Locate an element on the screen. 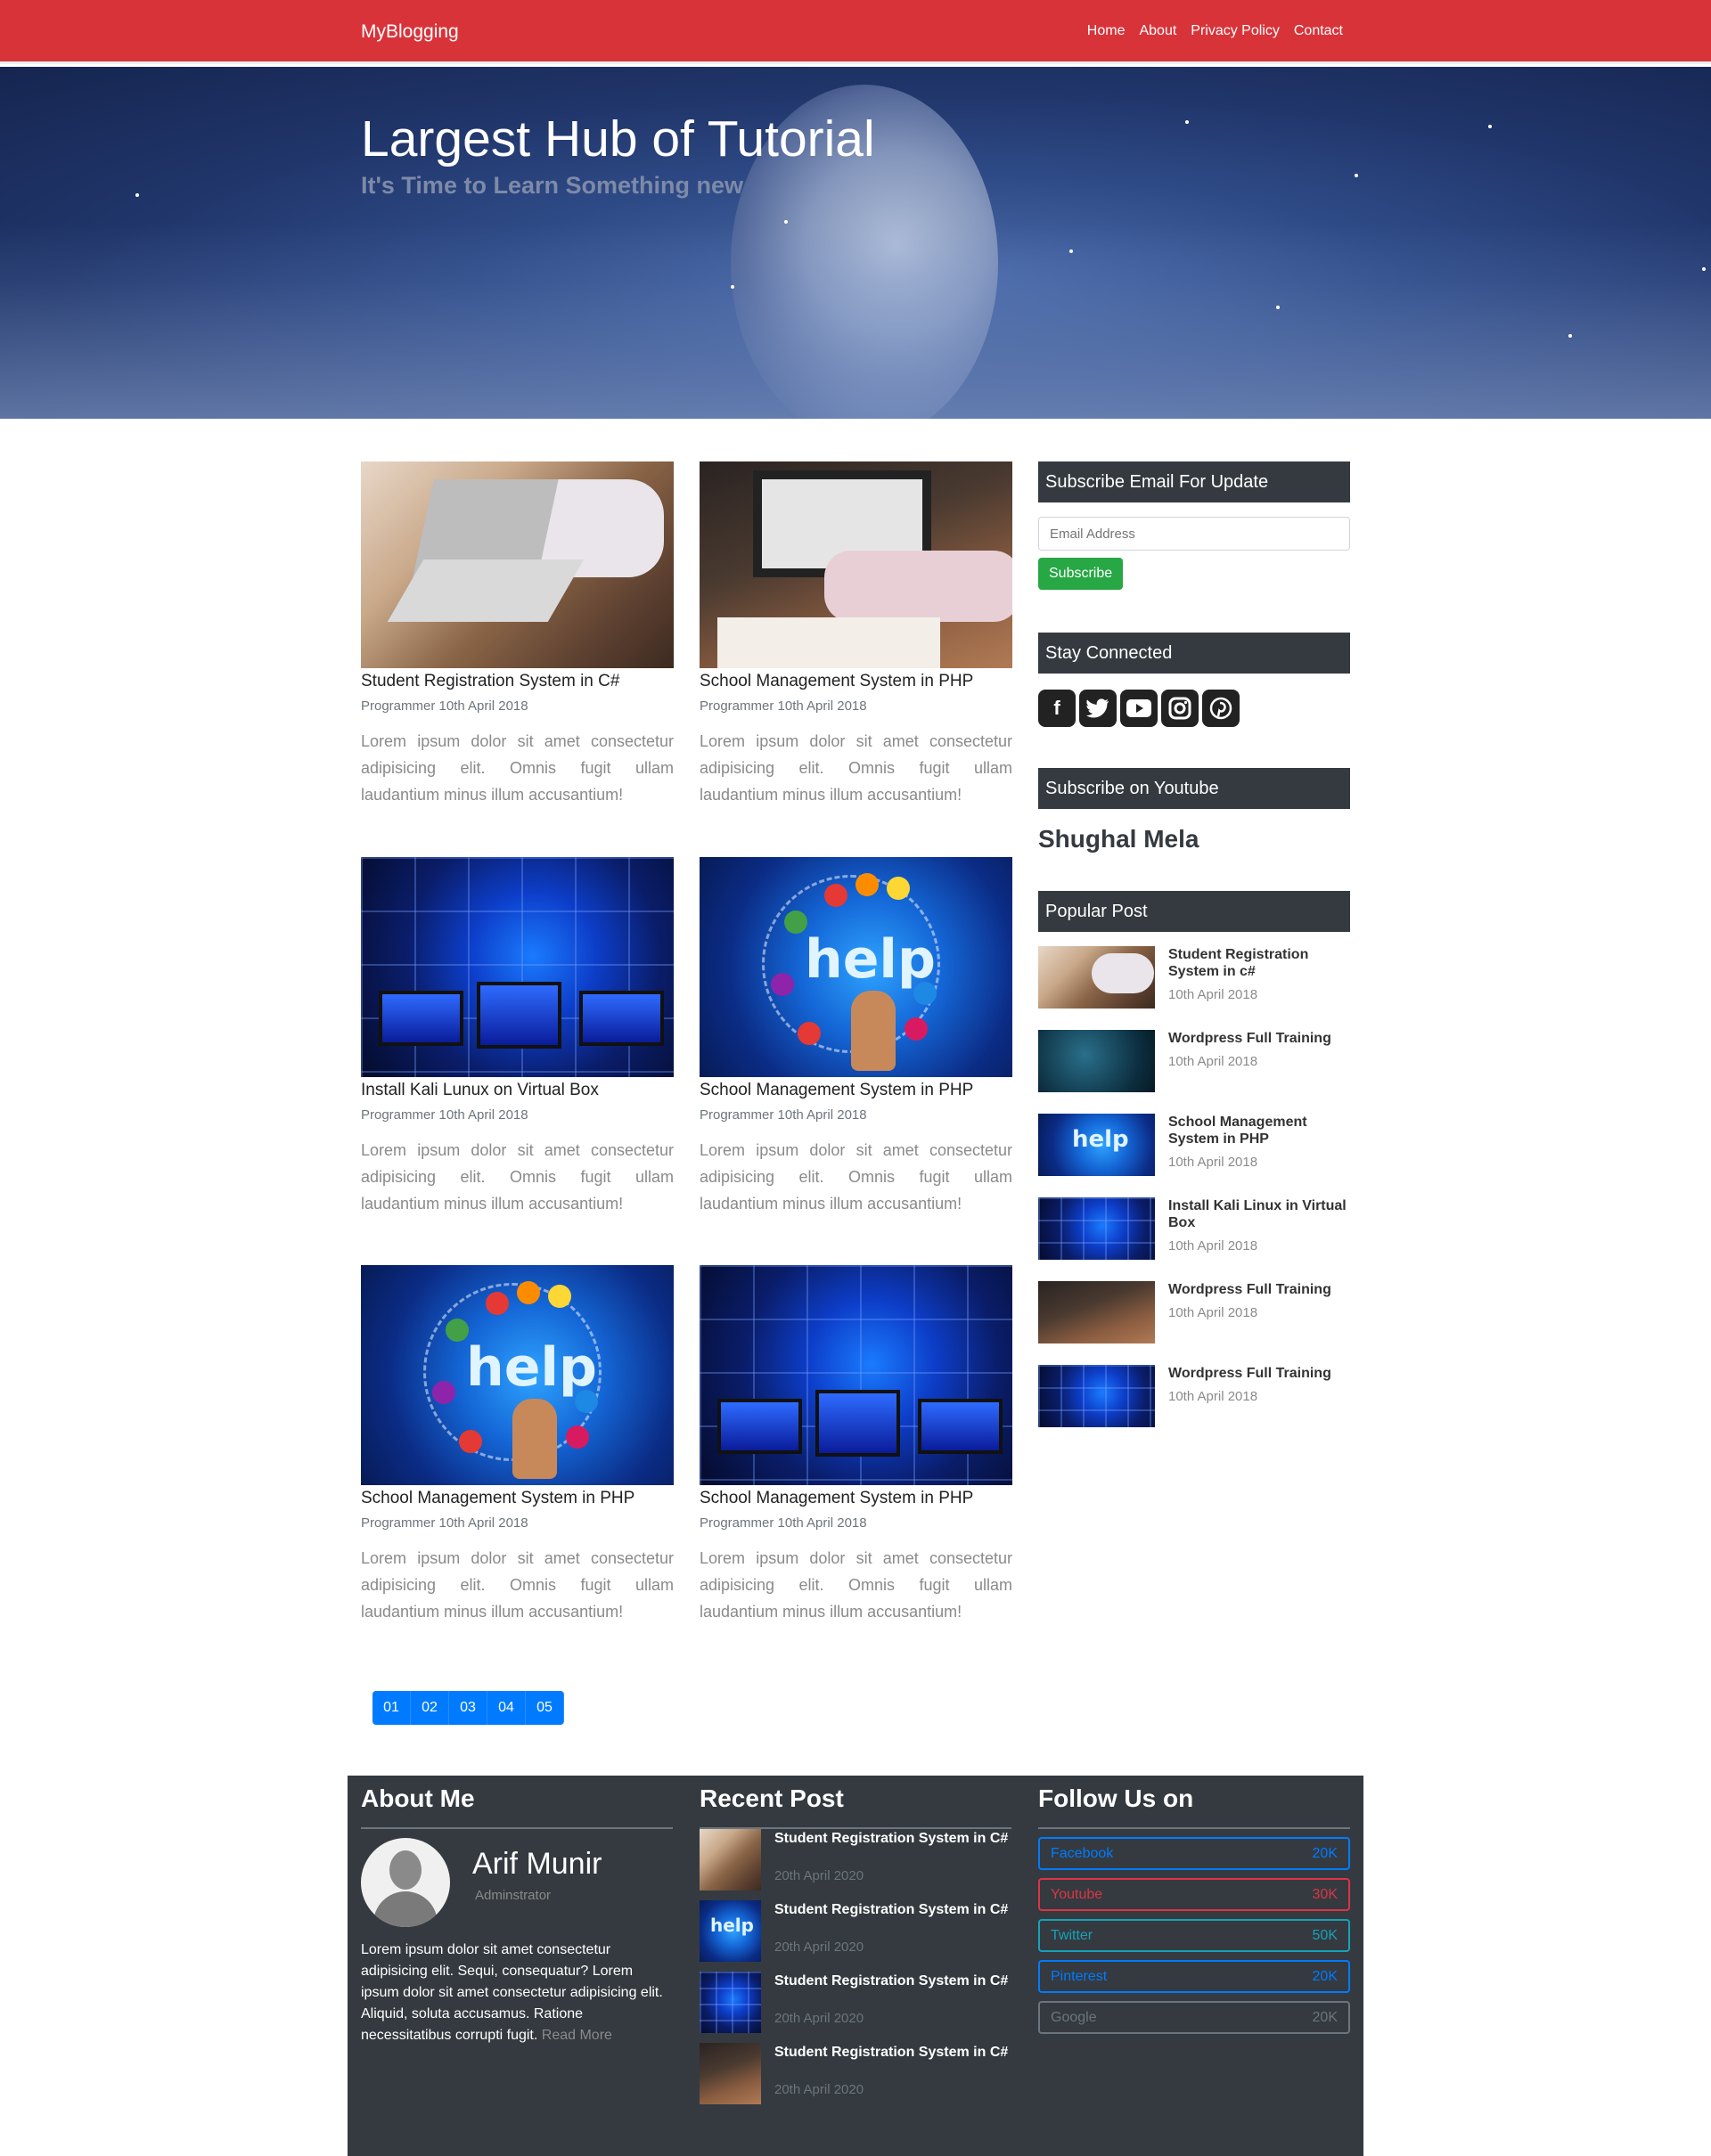 The image size is (1711, 2156). nav-privacy-link: Privacy Policy is located at coordinates (1235, 31).